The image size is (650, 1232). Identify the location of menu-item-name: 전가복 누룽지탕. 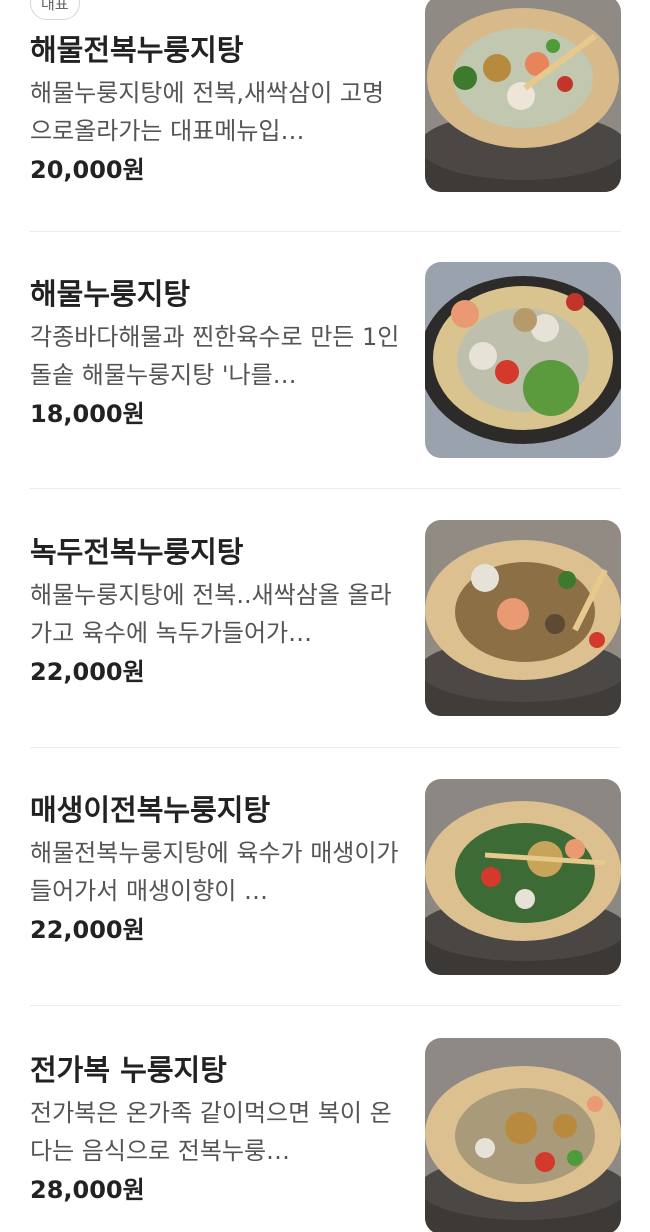
(128, 1070).